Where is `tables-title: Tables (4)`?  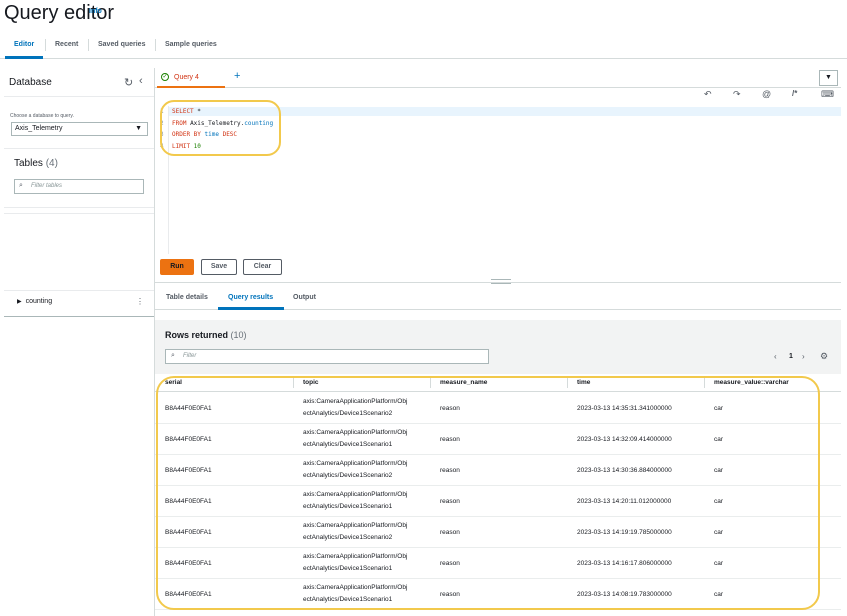
tables-title: Tables (4) is located at coordinates (36, 163).